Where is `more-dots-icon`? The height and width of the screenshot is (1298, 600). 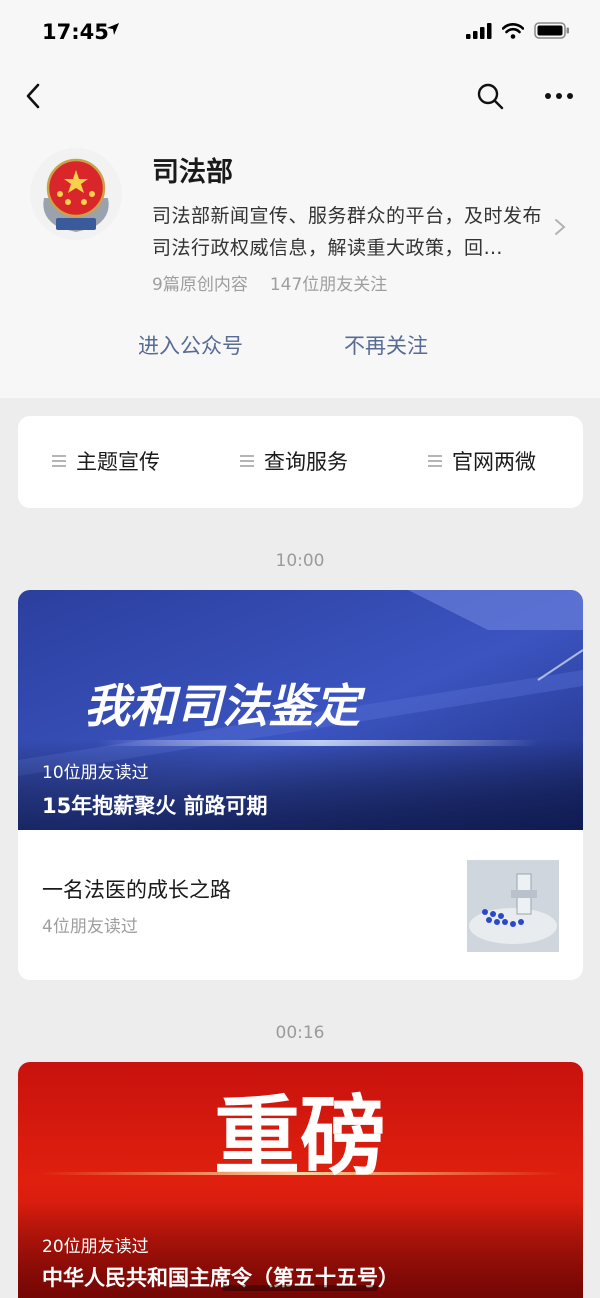
more-dots-icon is located at coordinates (559, 96).